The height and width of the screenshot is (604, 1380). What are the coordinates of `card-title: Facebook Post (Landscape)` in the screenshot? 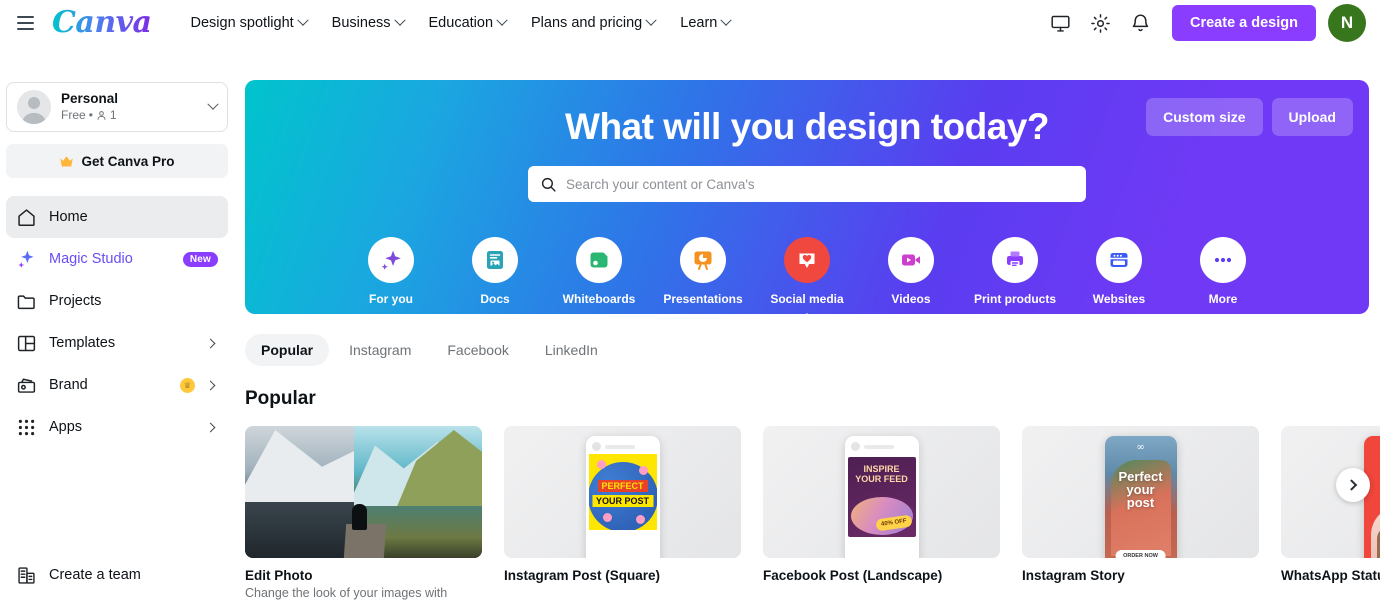 It's located at (853, 575).